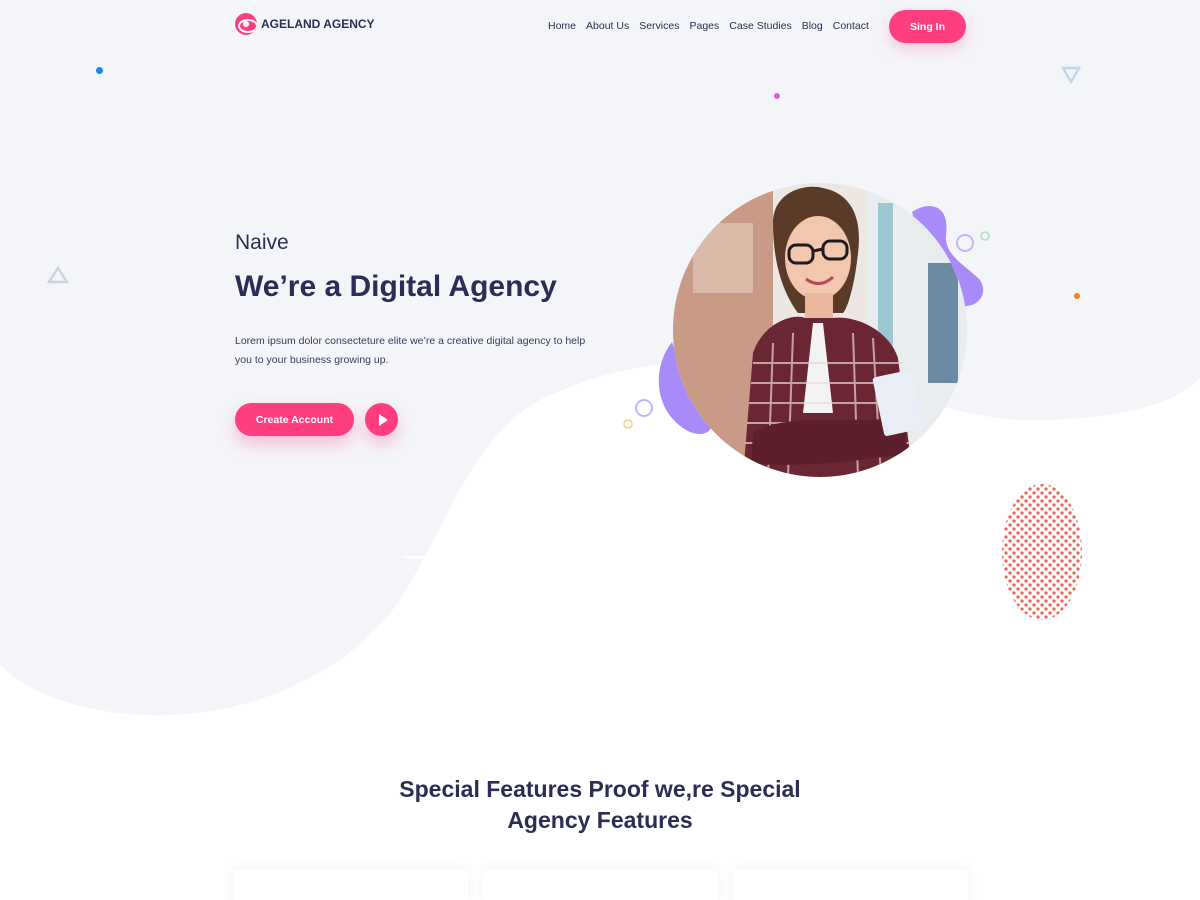  I want to click on features-heading-line1: Special Features Proof we,re Special, so click(600, 789).